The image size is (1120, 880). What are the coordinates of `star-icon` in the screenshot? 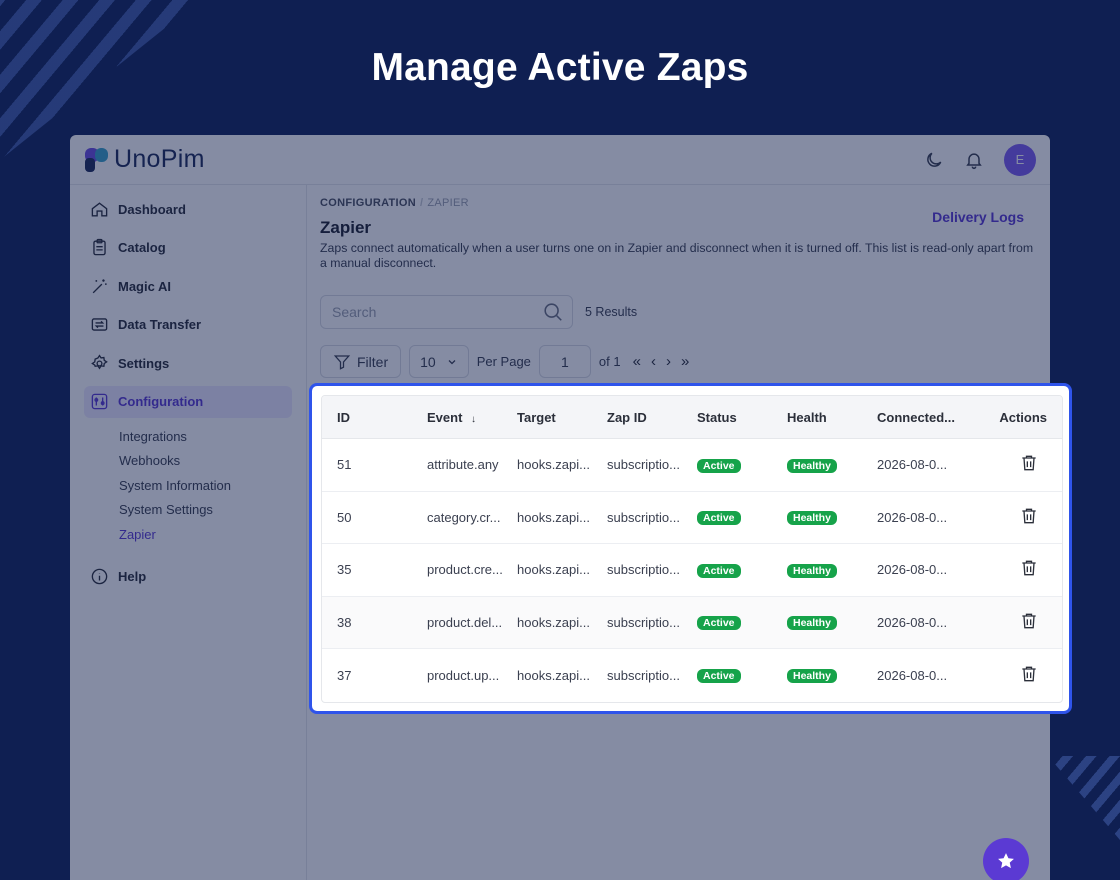 It's located at (1006, 861).